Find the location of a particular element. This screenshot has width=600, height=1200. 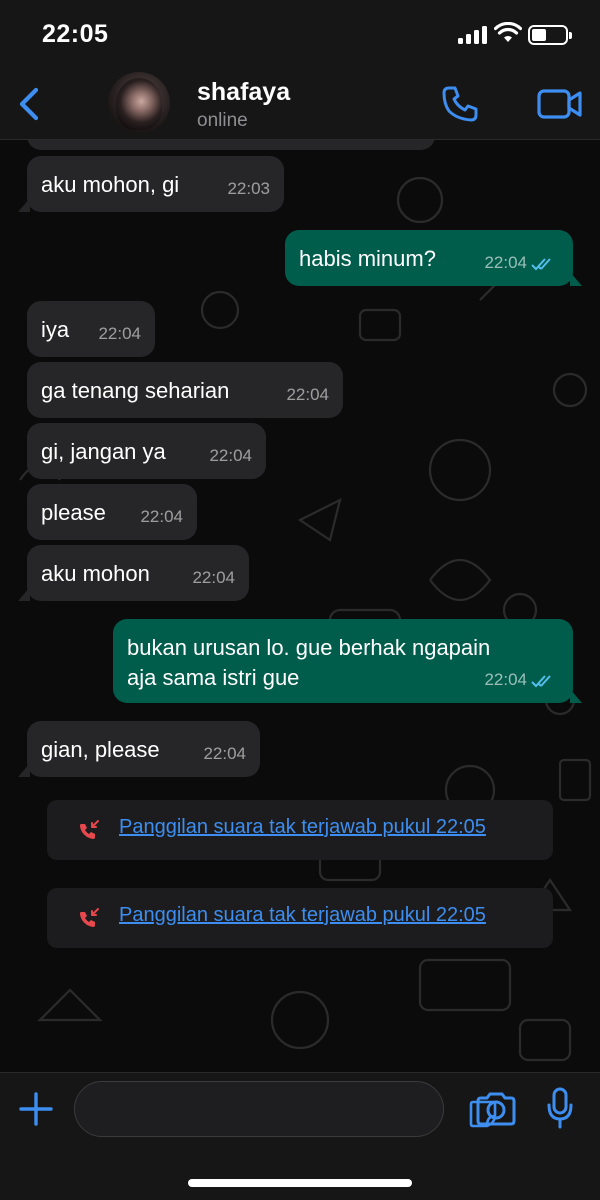

status-bar: 22:05 is located at coordinates (300, 35).